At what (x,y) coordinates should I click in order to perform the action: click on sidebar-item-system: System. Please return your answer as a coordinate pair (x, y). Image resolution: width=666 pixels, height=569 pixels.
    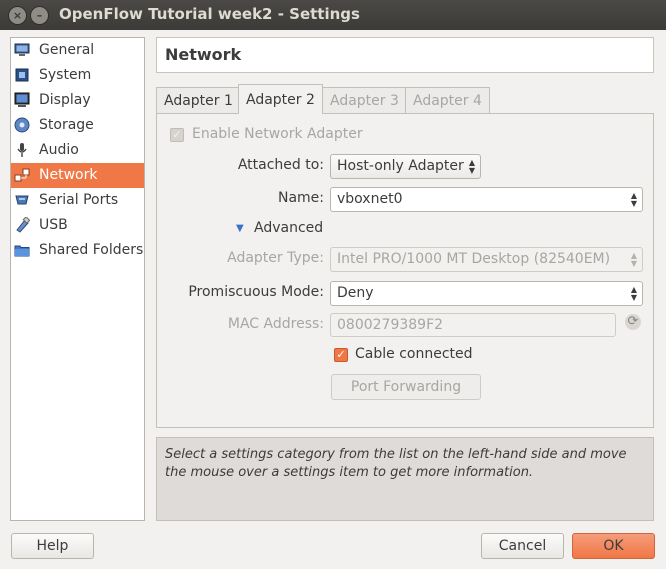
    Looking at the image, I should click on (77, 75).